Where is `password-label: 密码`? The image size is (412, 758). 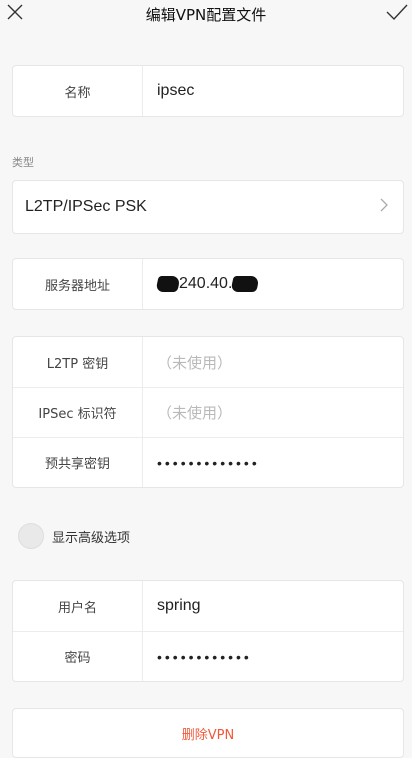
password-label: 密码 is located at coordinates (78, 656).